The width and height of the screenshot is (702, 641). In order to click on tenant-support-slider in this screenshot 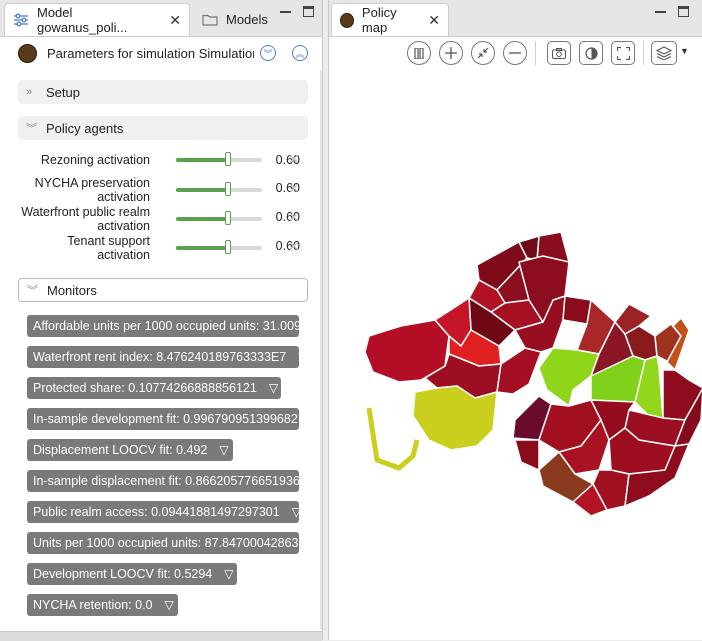, I will do `click(219, 247)`.